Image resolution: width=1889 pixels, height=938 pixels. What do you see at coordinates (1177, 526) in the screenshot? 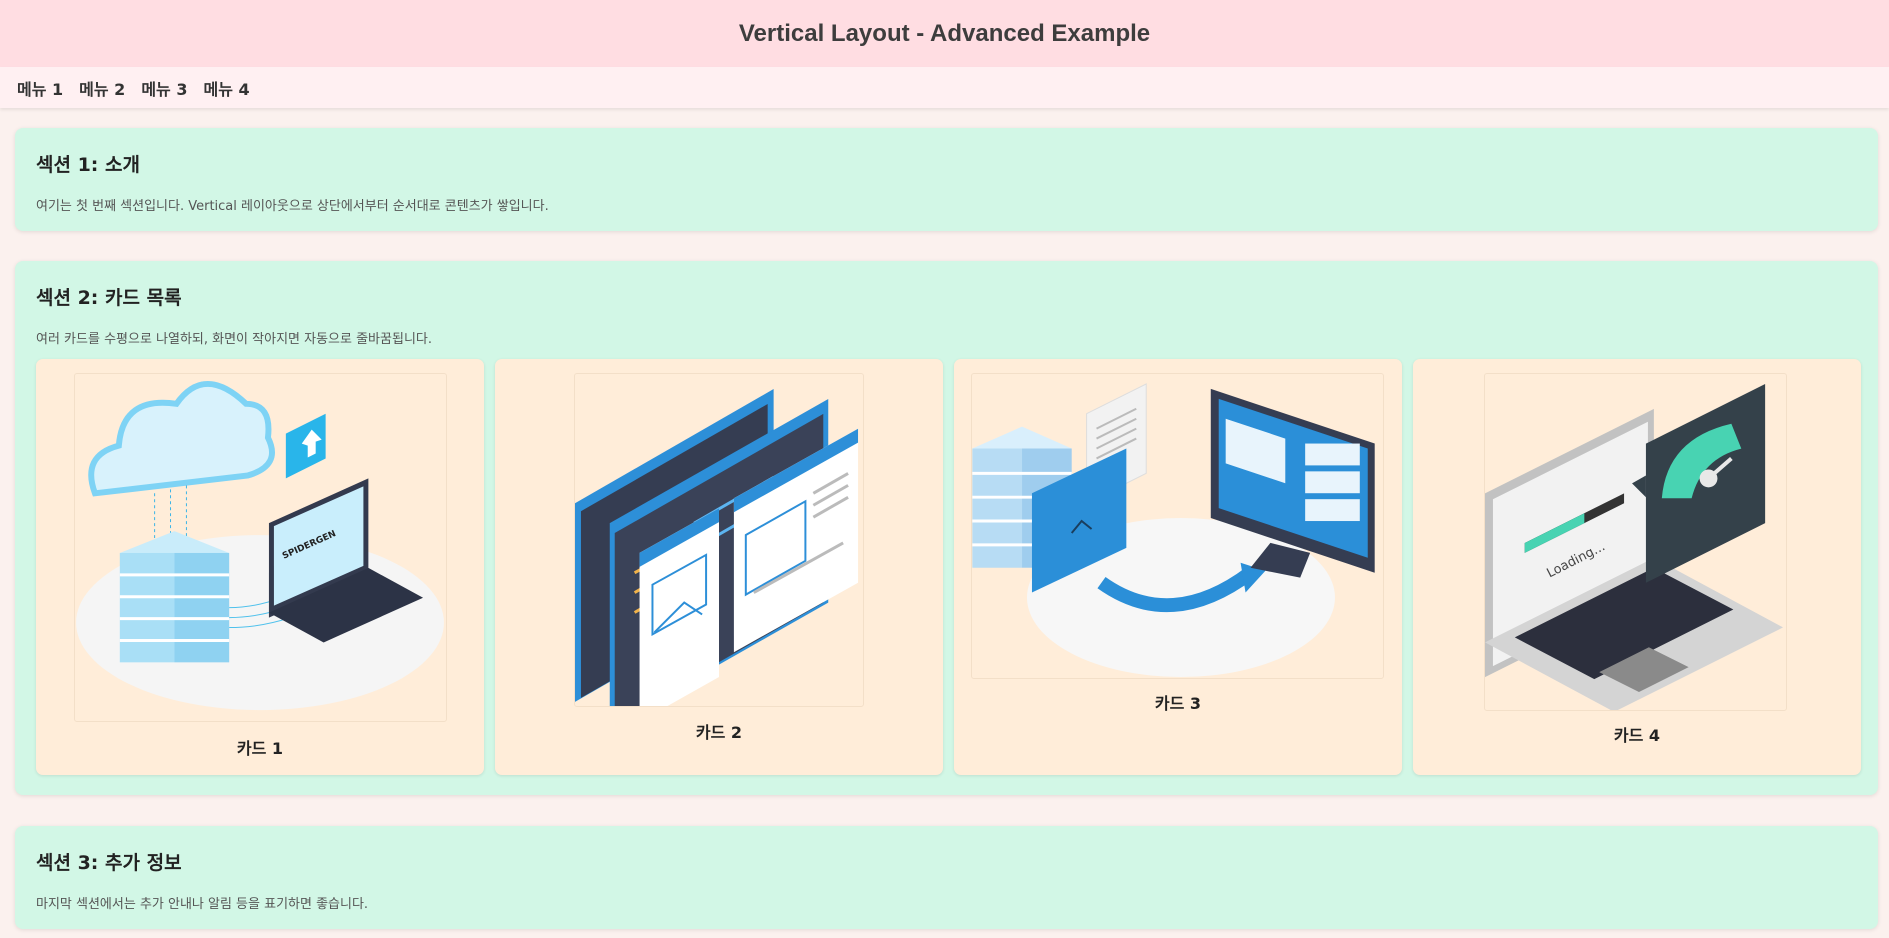
I see `file-transfer-server-monitor-illustration` at bounding box center [1177, 526].